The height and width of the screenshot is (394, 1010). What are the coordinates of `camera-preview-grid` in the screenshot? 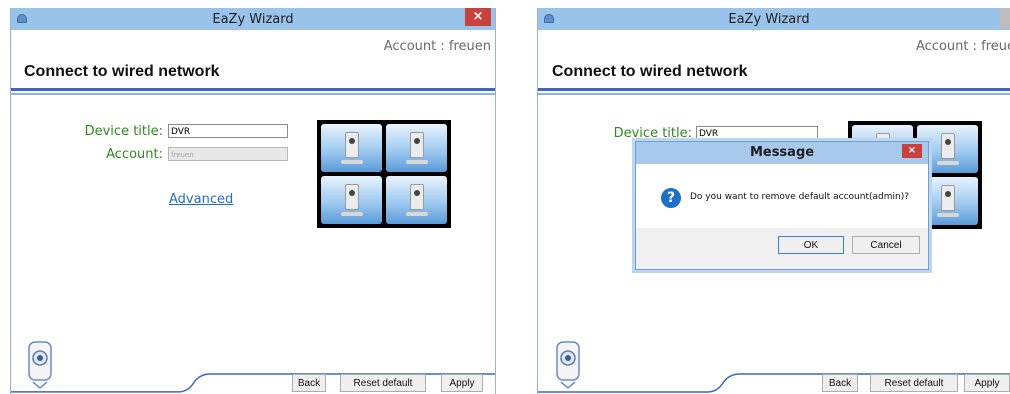 It's located at (384, 174).